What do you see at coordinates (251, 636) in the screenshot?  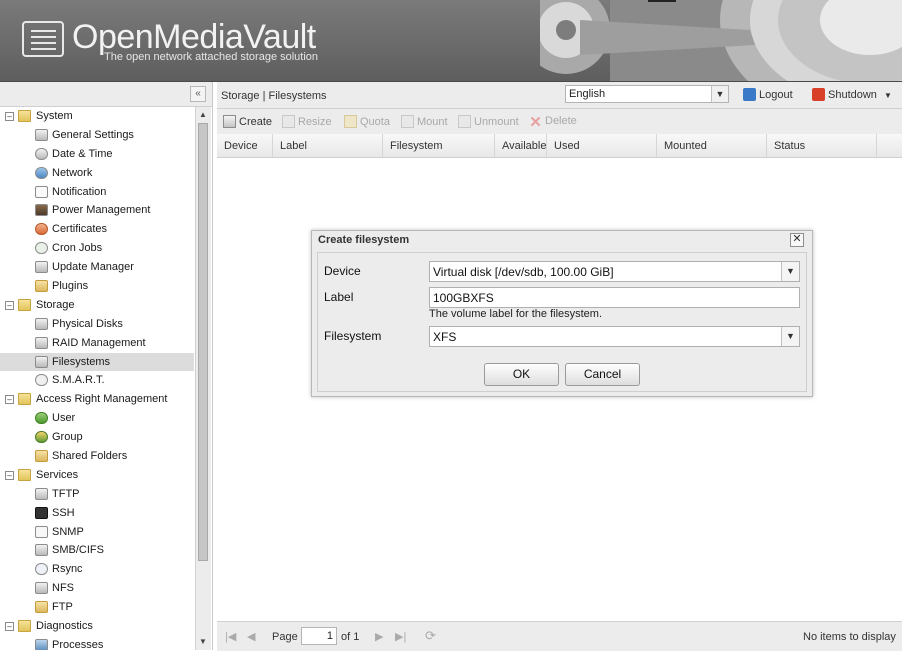 I see `previous-page-icon: ◀` at bounding box center [251, 636].